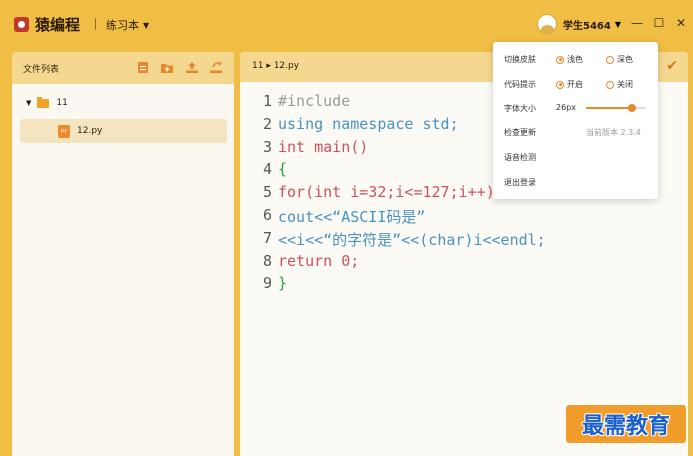 The width and height of the screenshot is (693, 456). What do you see at coordinates (43, 102) in the screenshot?
I see `folder-icon` at bounding box center [43, 102].